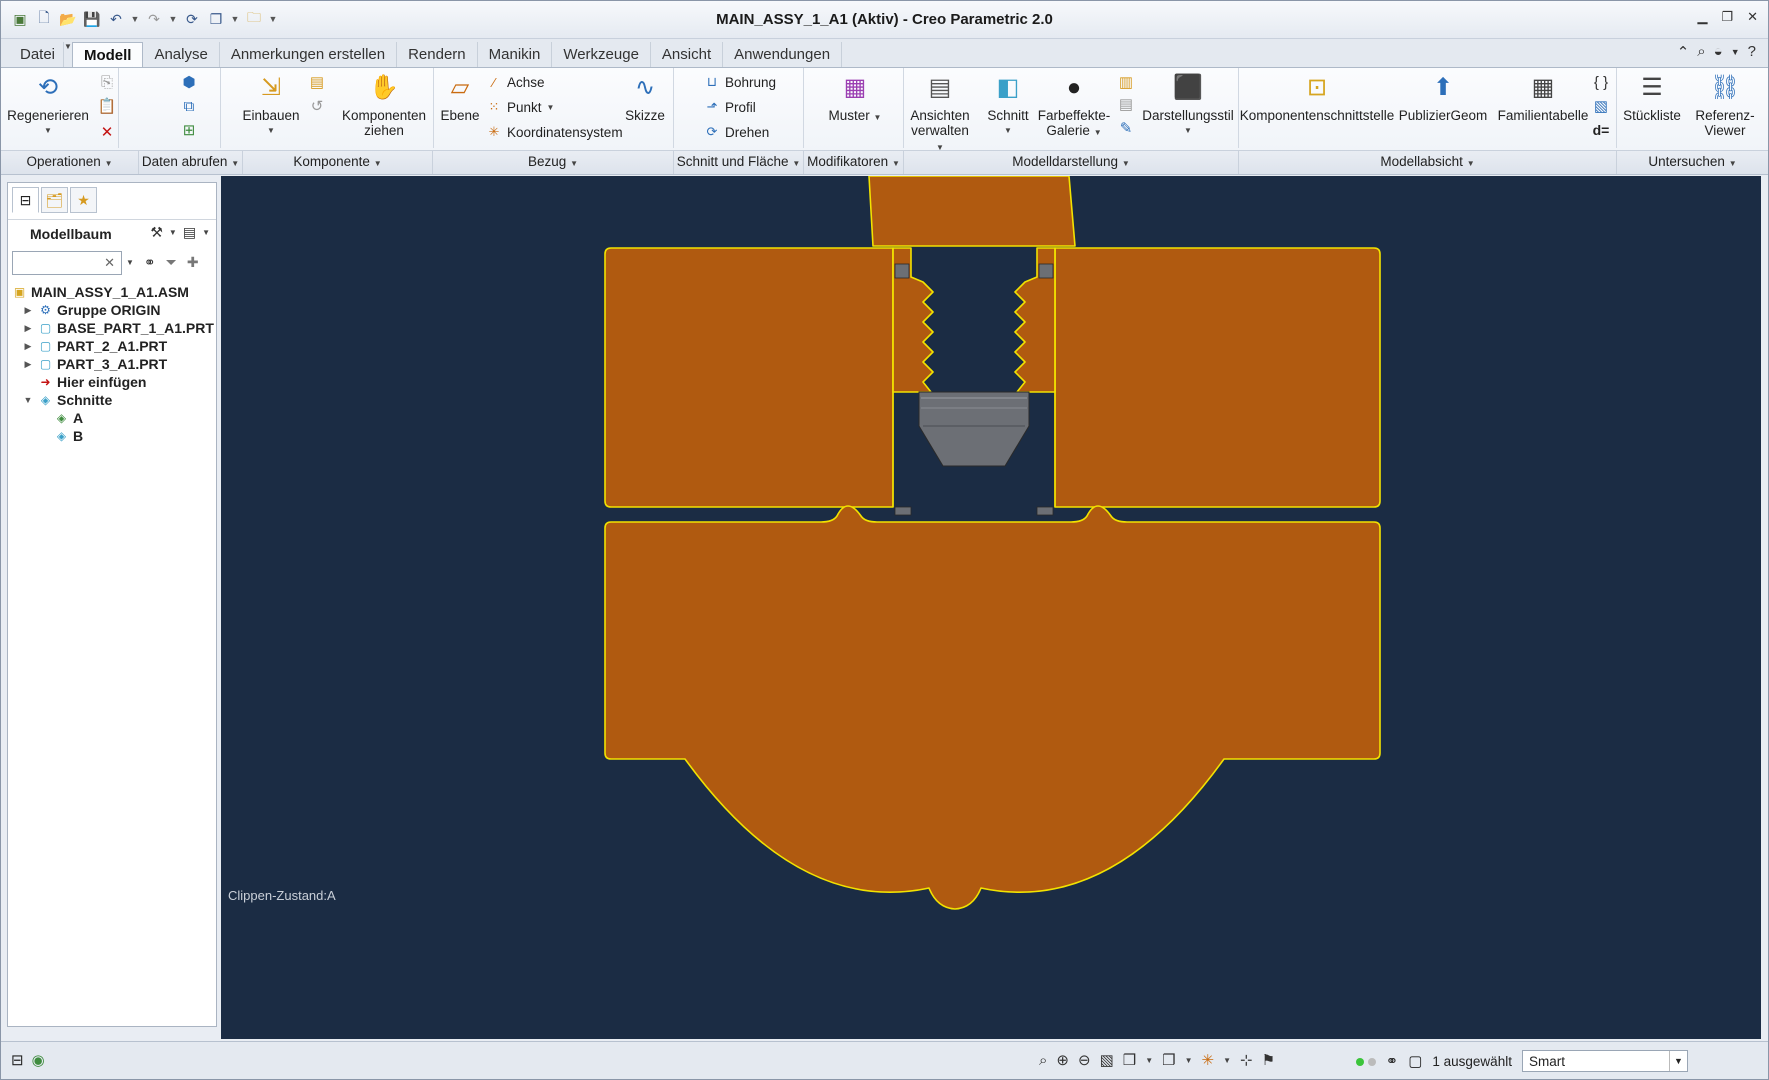 The image size is (1769, 1080). I want to click on data-shape-icon: ⬢, so click(189, 82).